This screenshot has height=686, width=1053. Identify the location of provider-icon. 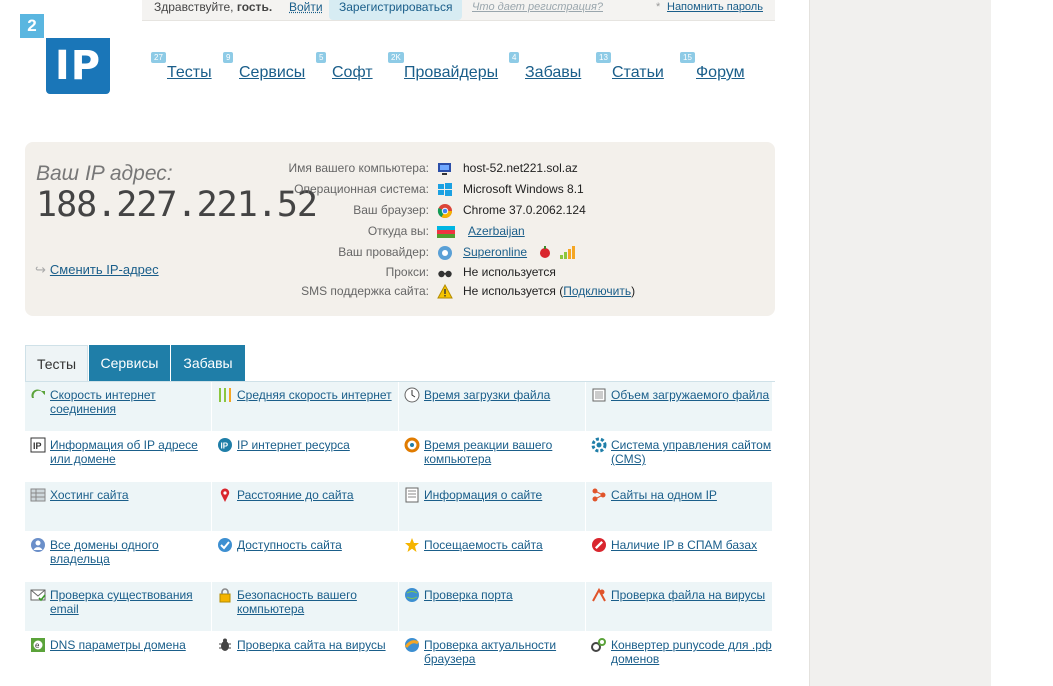
(445, 253).